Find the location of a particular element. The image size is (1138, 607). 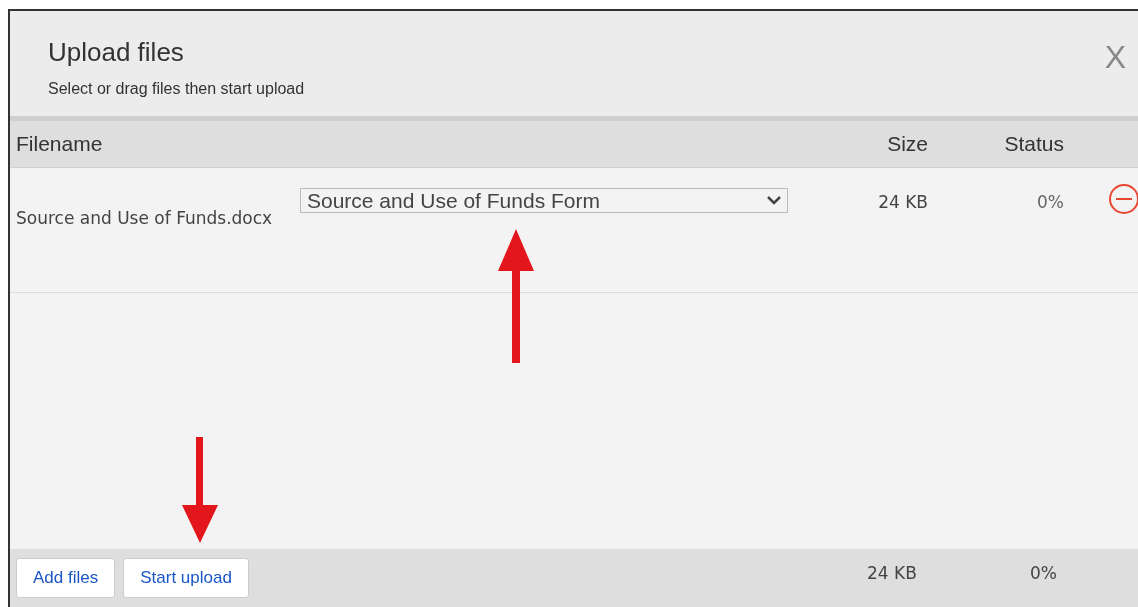

footer-button: Add files is located at coordinates (66, 578).